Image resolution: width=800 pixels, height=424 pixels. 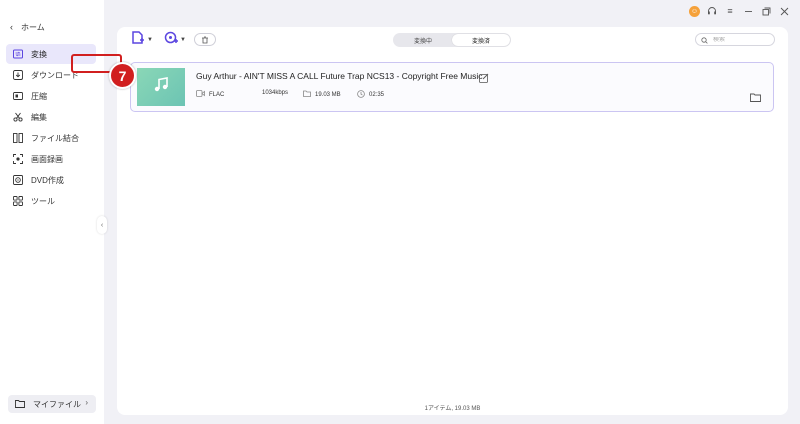 I want to click on sidebar-item-label: DVD作成, so click(x=47, y=180).